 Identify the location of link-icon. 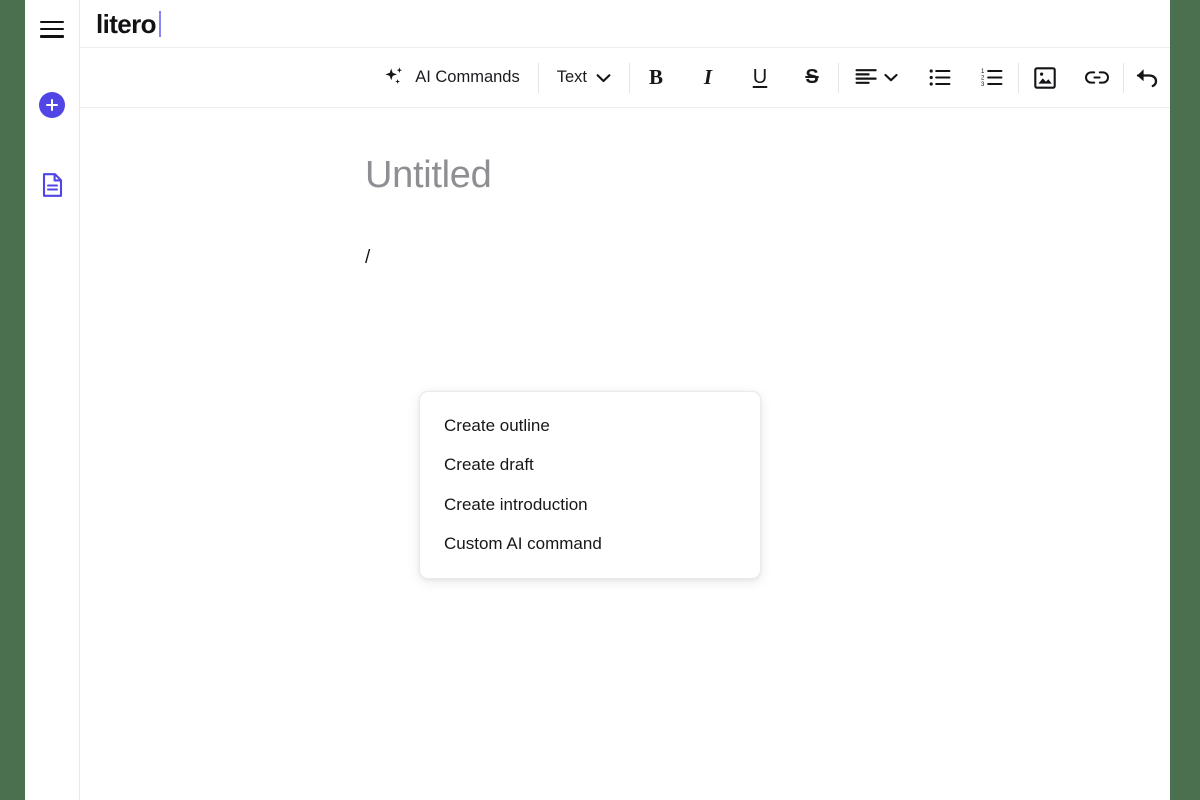
(1097, 77).